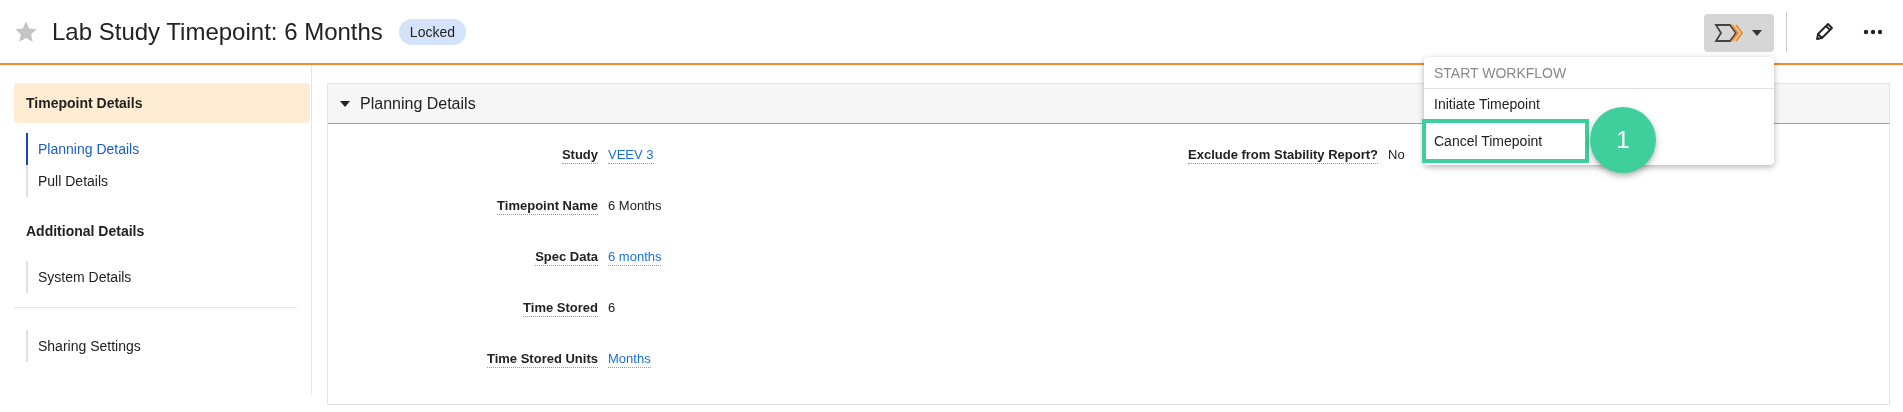  I want to click on pencil-icon, so click(1824, 31).